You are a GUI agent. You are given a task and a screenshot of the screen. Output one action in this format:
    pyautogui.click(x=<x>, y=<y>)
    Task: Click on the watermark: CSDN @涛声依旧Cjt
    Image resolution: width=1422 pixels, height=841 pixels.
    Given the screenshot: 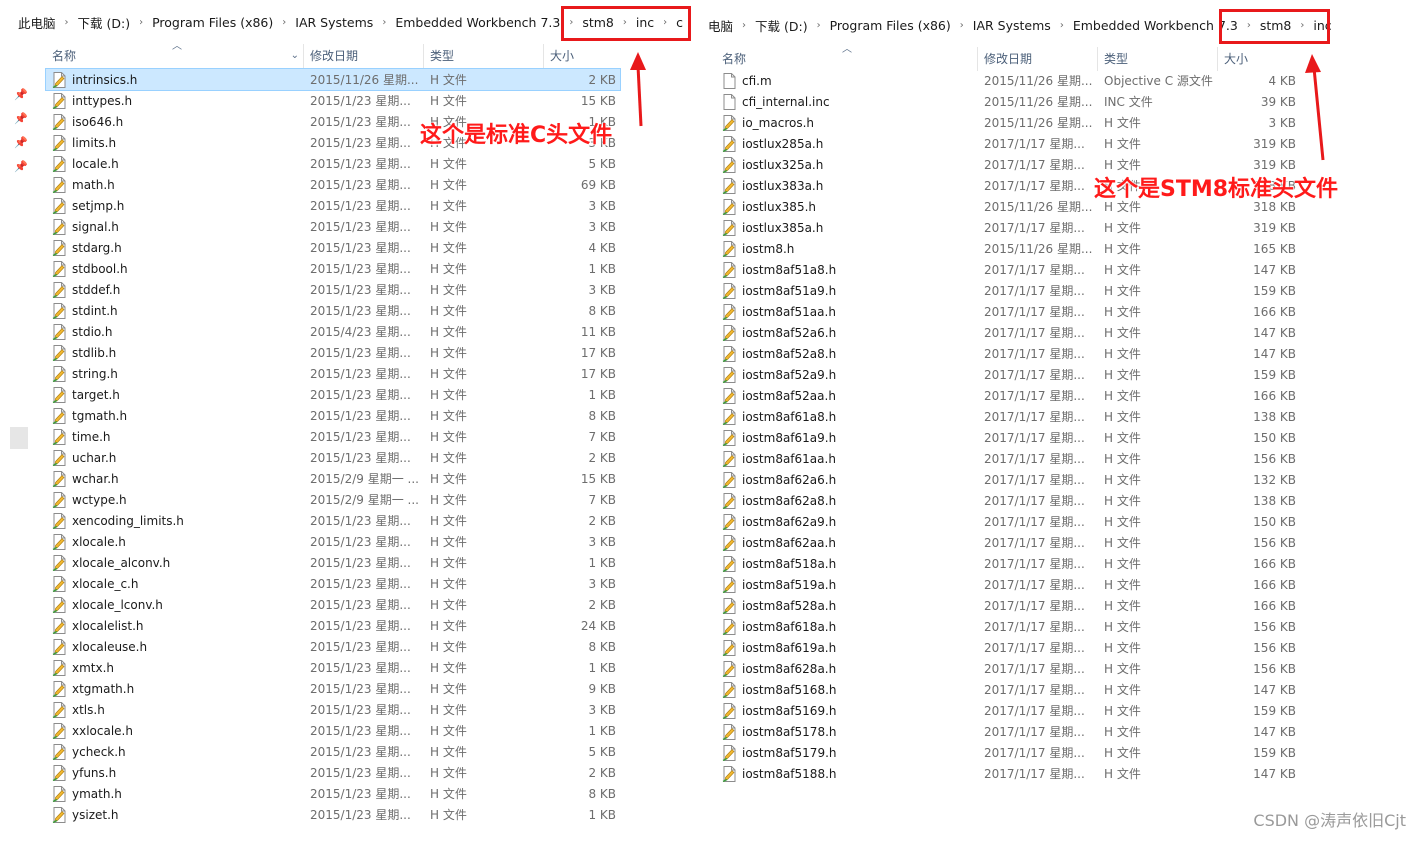 What is the action you would take?
    pyautogui.click(x=1329, y=820)
    